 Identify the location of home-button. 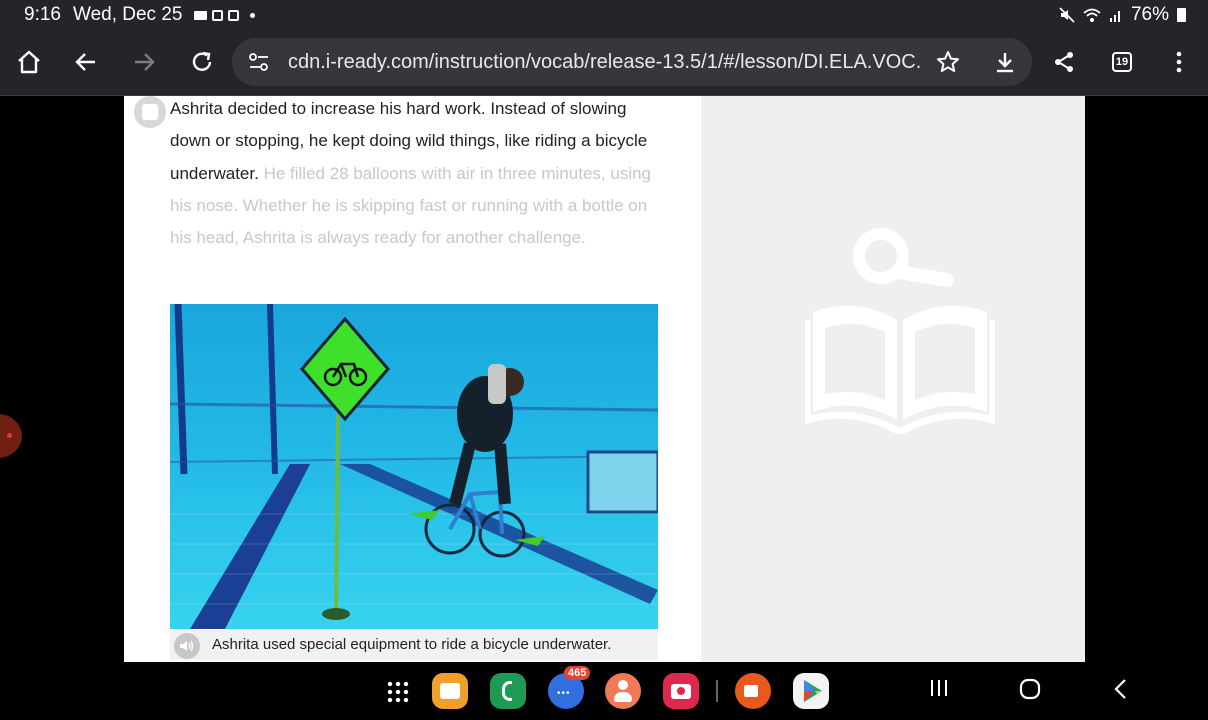
(29, 62).